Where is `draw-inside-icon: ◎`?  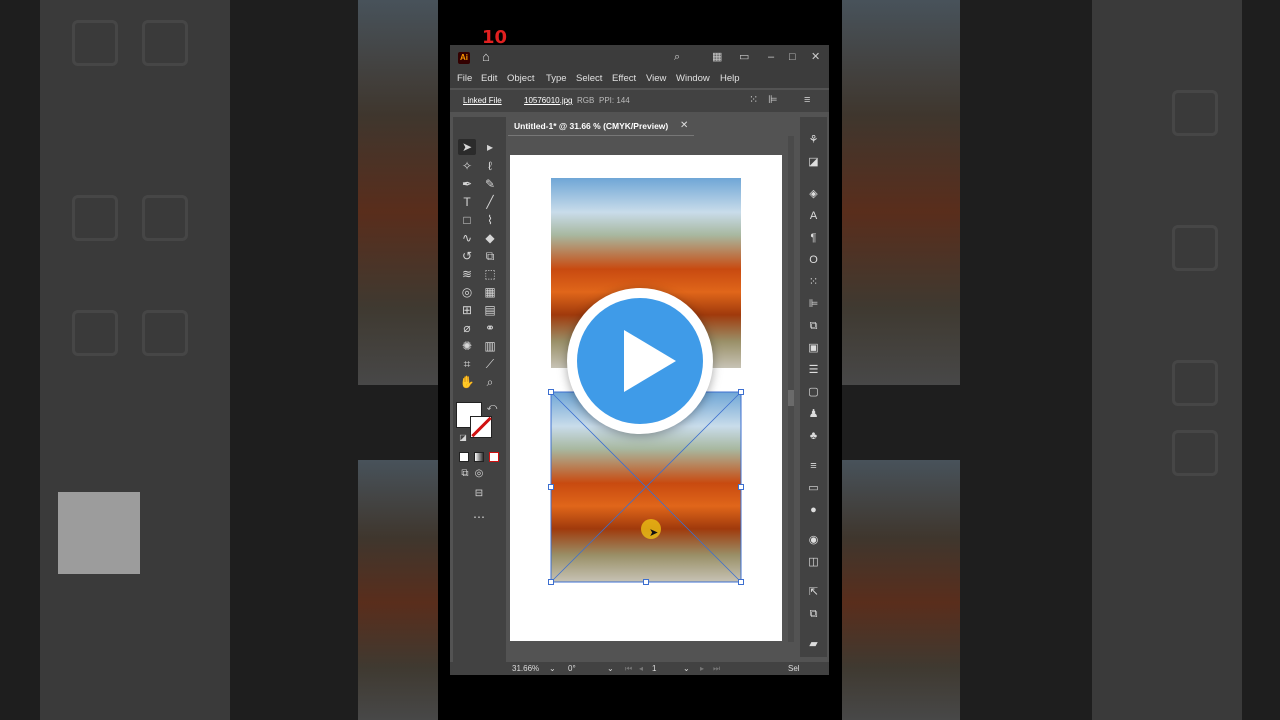 draw-inside-icon: ◎ is located at coordinates (479, 474).